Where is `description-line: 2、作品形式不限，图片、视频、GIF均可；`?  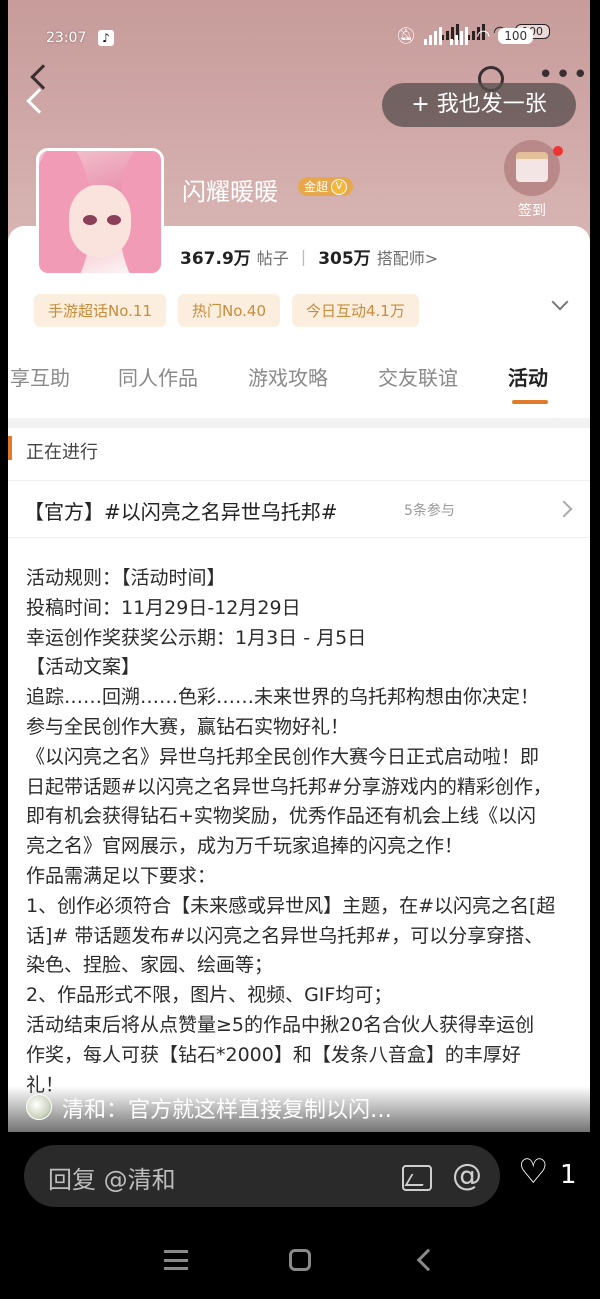 description-line: 2、作品形式不限，图片、视频、GIF均可； is located at coordinates (209, 995).